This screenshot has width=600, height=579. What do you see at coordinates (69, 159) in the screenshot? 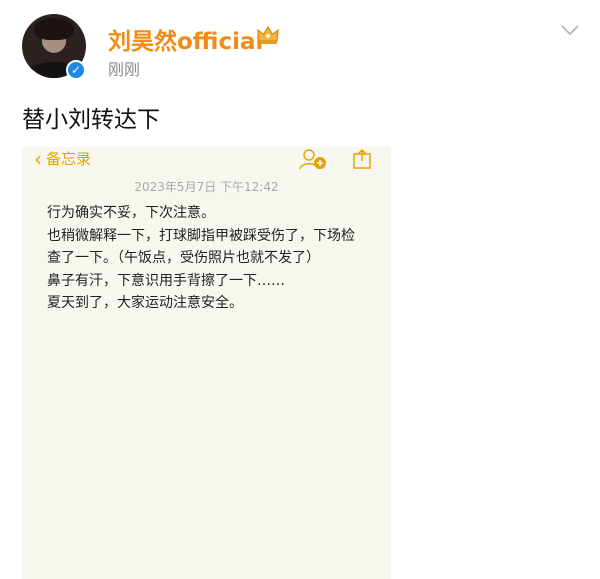
I see `notes-back-label: 备忘录` at bounding box center [69, 159].